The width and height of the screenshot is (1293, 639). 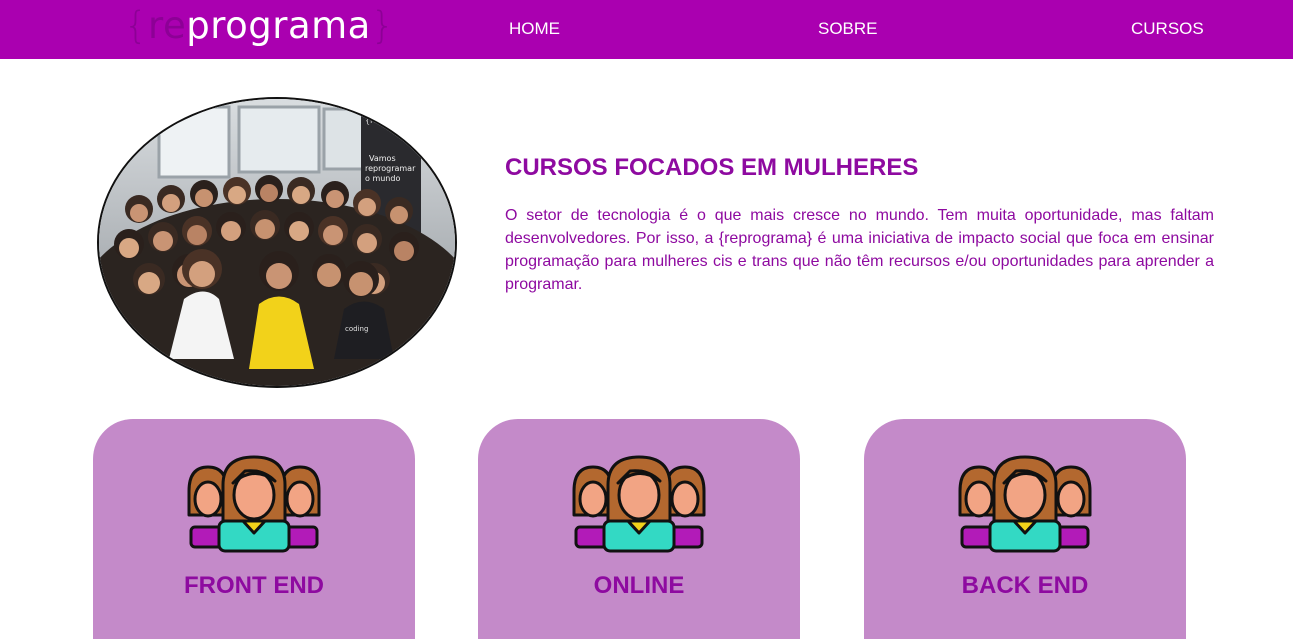 I want to click on course-card-back-end: BACK END, so click(x=1025, y=529).